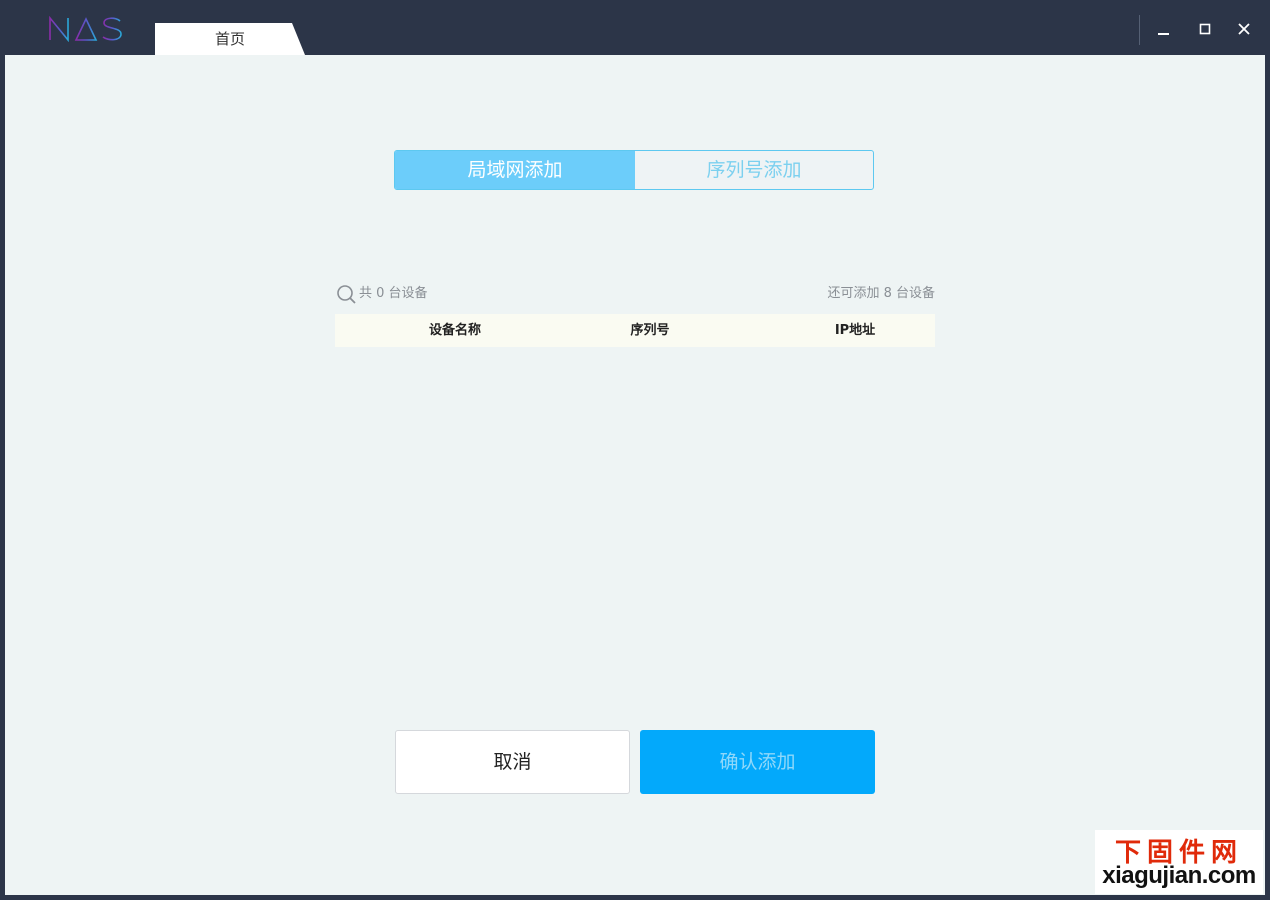 The width and height of the screenshot is (1270, 900). Describe the element at coordinates (635, 27) in the screenshot. I see `title-bar: 首页` at that location.